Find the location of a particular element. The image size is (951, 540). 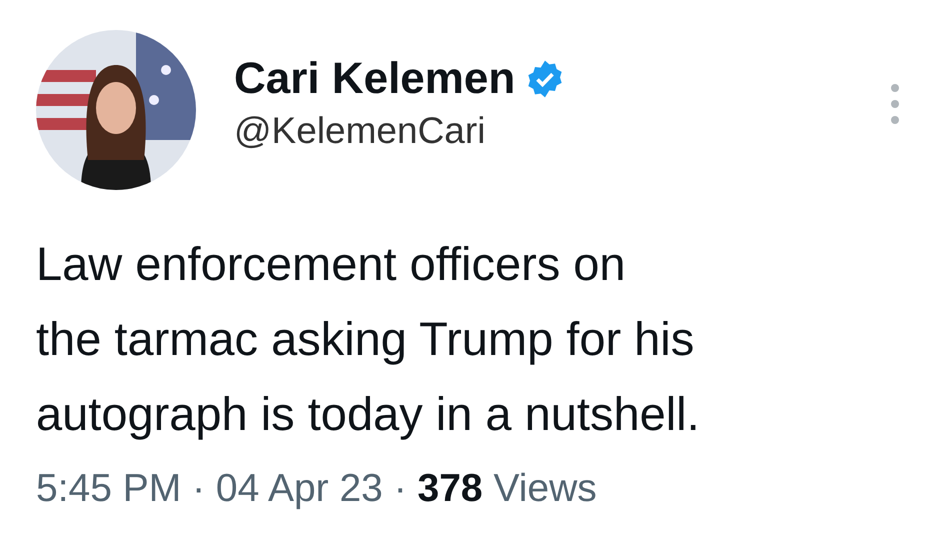

tweet-meta: 5:45 PM · 04 Apr 23 · 378 Views is located at coordinates (317, 489).